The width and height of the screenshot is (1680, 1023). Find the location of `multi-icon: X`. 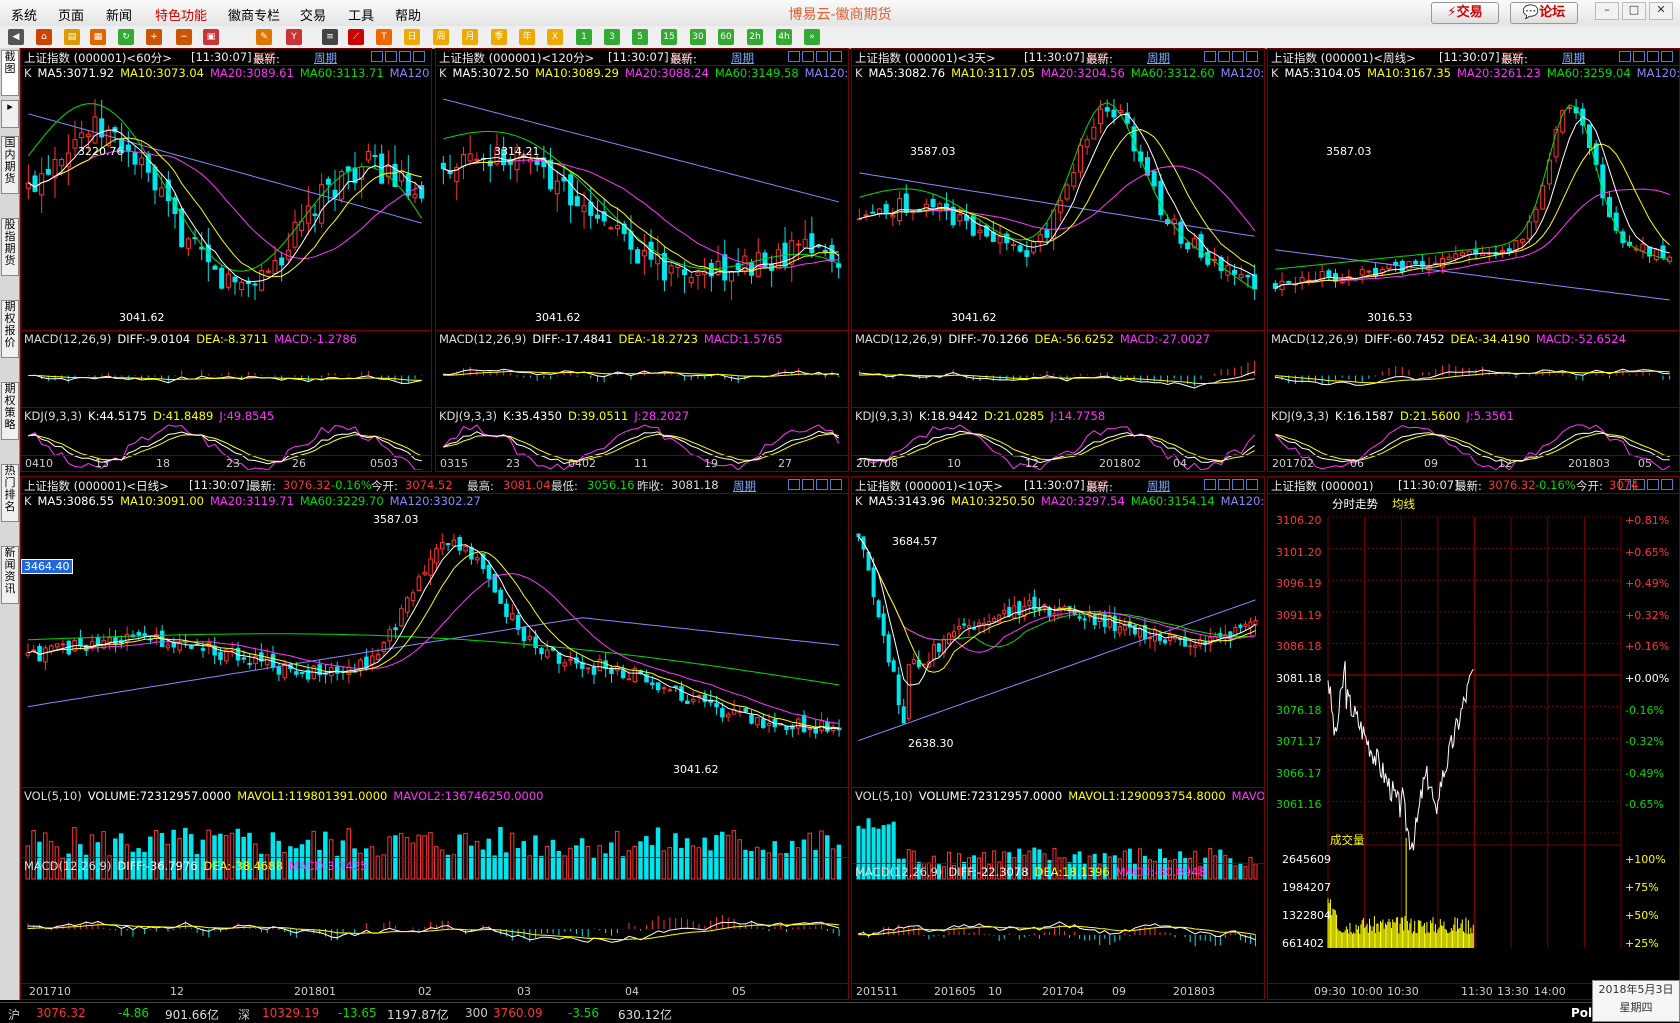

multi-icon: X is located at coordinates (555, 37).